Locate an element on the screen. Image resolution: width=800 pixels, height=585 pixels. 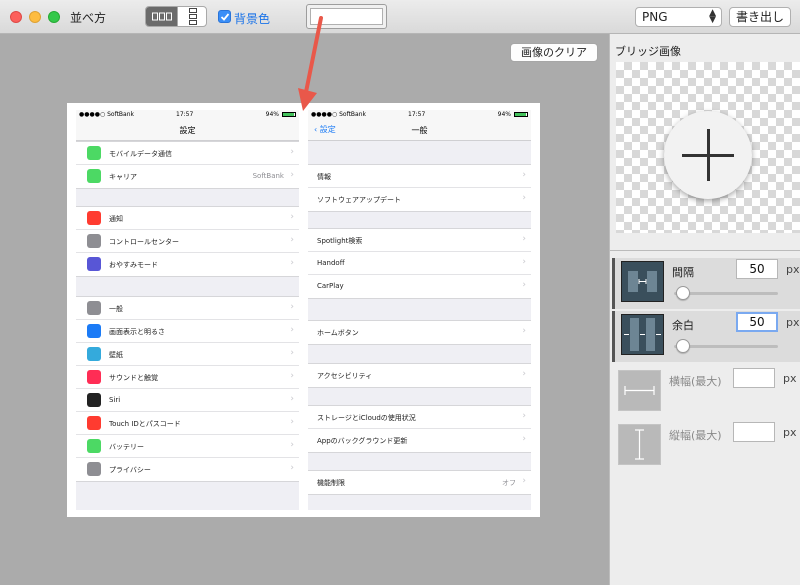
stacked-layout-button is located at coordinates (191, 16).